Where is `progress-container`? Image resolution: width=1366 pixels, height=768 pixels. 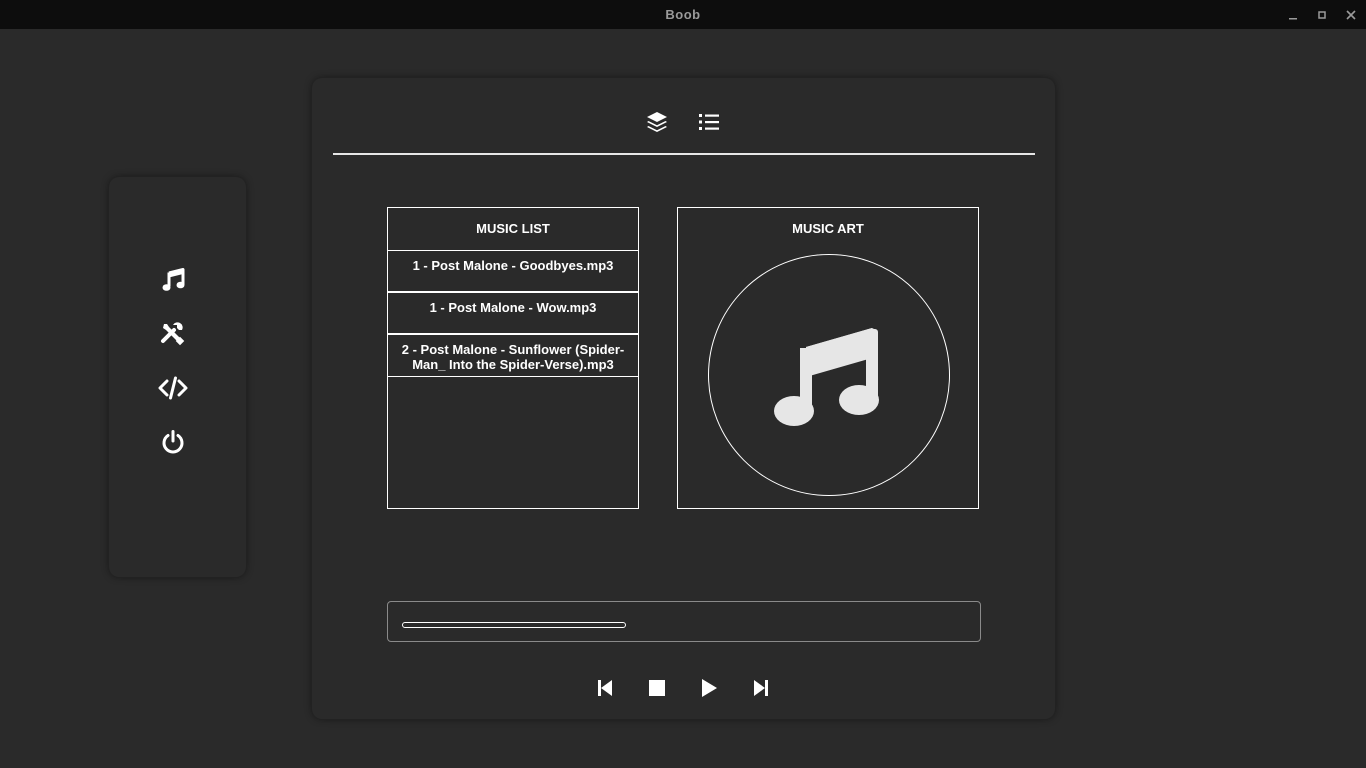
progress-container is located at coordinates (684, 621).